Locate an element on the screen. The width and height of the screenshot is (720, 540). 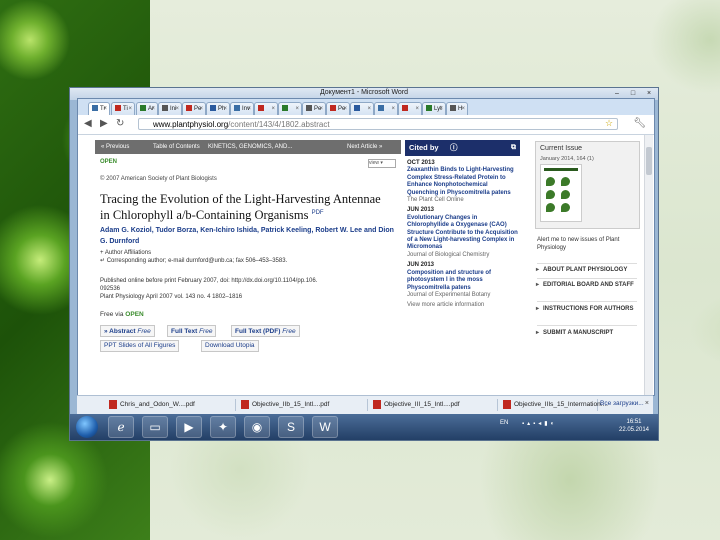
reload-icon: ↻ is located at coordinates (120, 123).